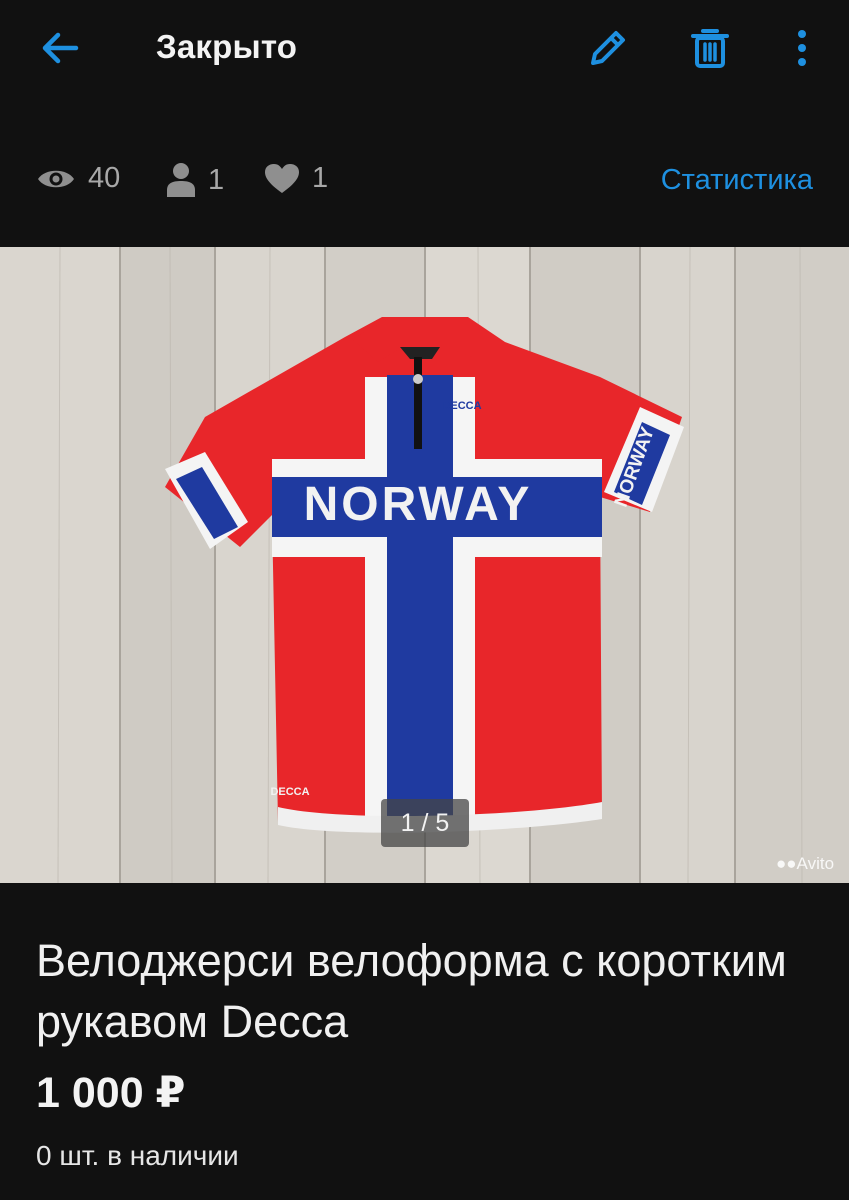 The image size is (849, 1200). Describe the element at coordinates (805, 863) in the screenshot. I see `avito-watermark: ●●Avito` at that location.